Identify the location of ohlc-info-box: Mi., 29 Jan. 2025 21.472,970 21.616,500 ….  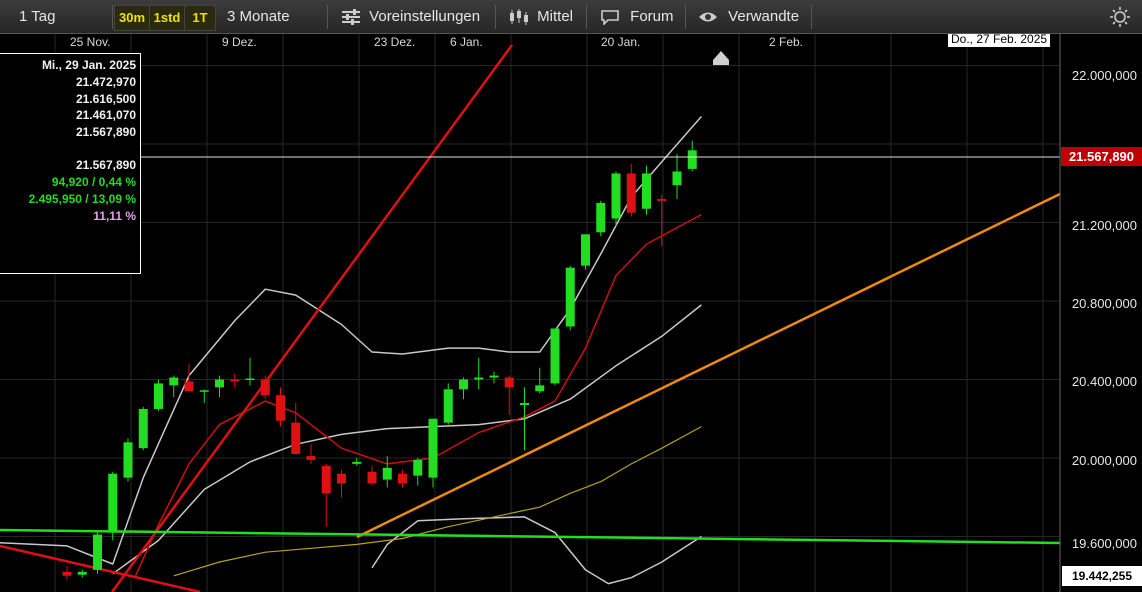
(70, 163).